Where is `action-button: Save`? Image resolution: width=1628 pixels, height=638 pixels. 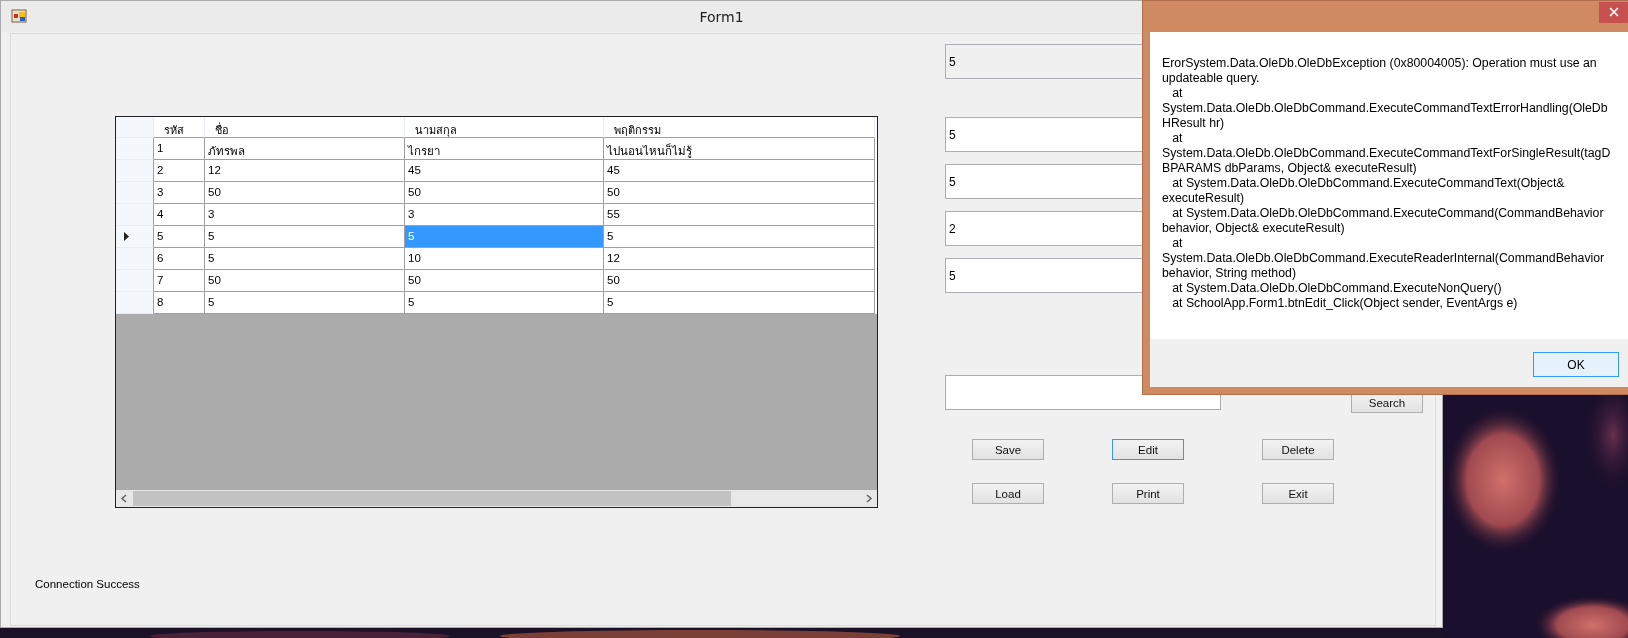 action-button: Save is located at coordinates (1008, 449).